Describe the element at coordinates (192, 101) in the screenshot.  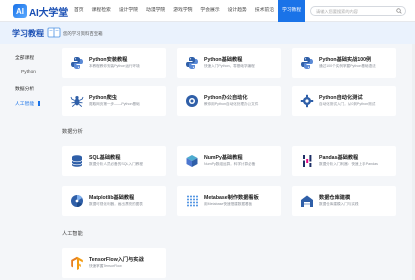
I see `office-icon` at that location.